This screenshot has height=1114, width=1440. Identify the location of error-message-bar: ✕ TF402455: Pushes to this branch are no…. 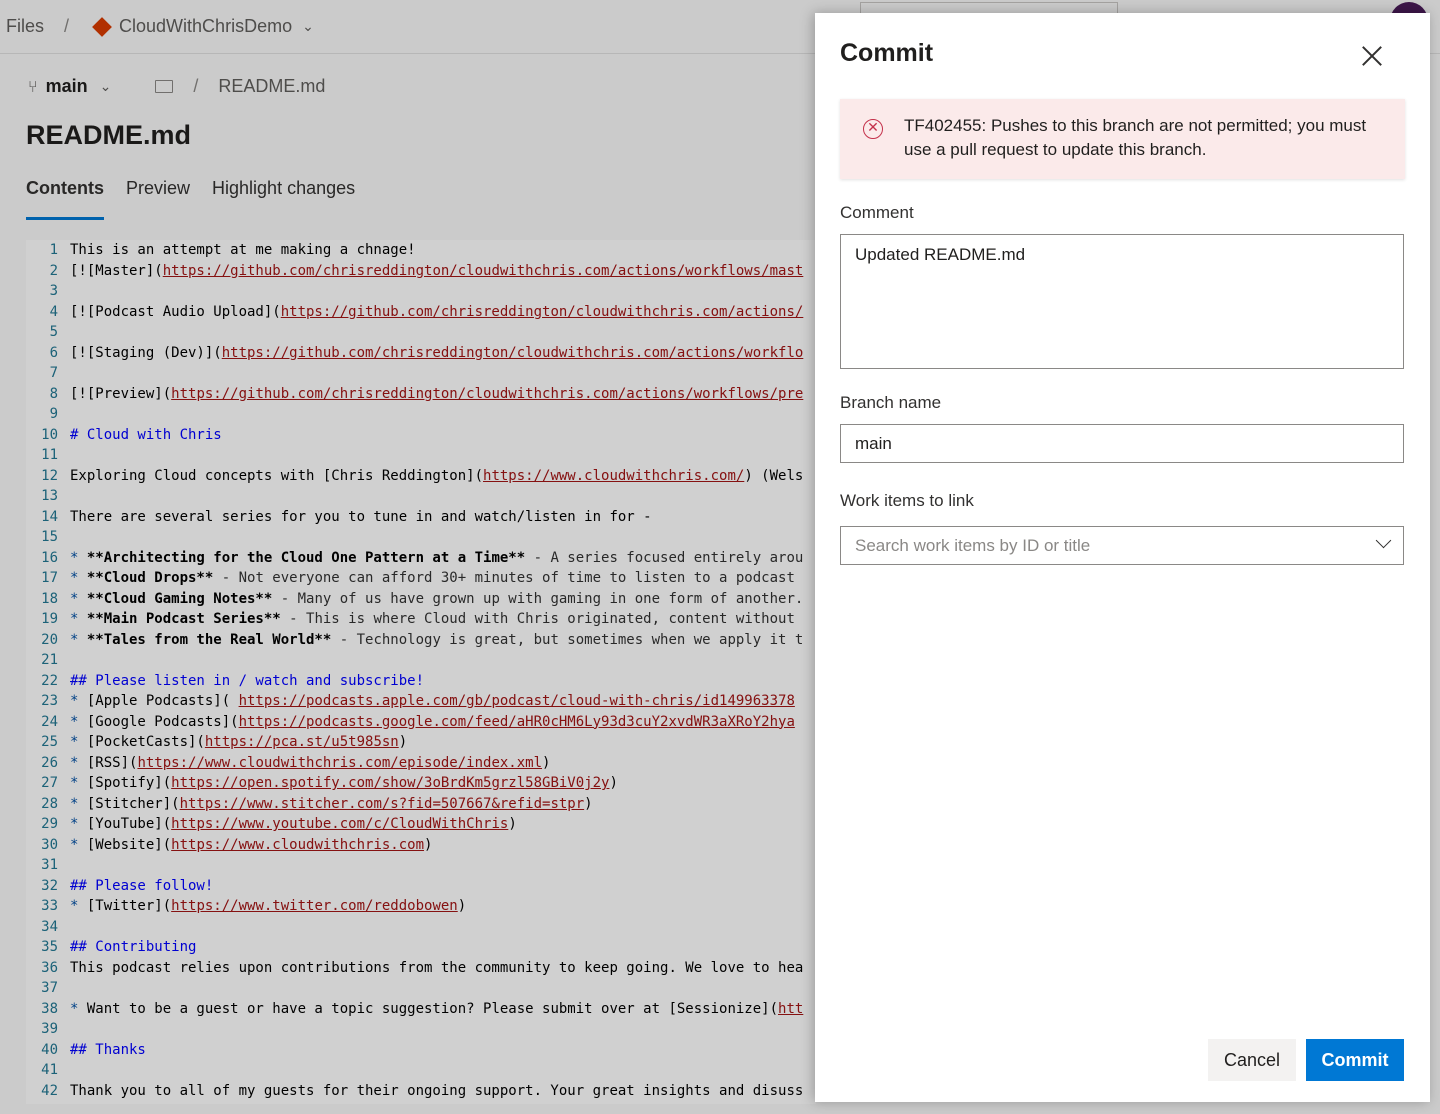
(1122, 139).